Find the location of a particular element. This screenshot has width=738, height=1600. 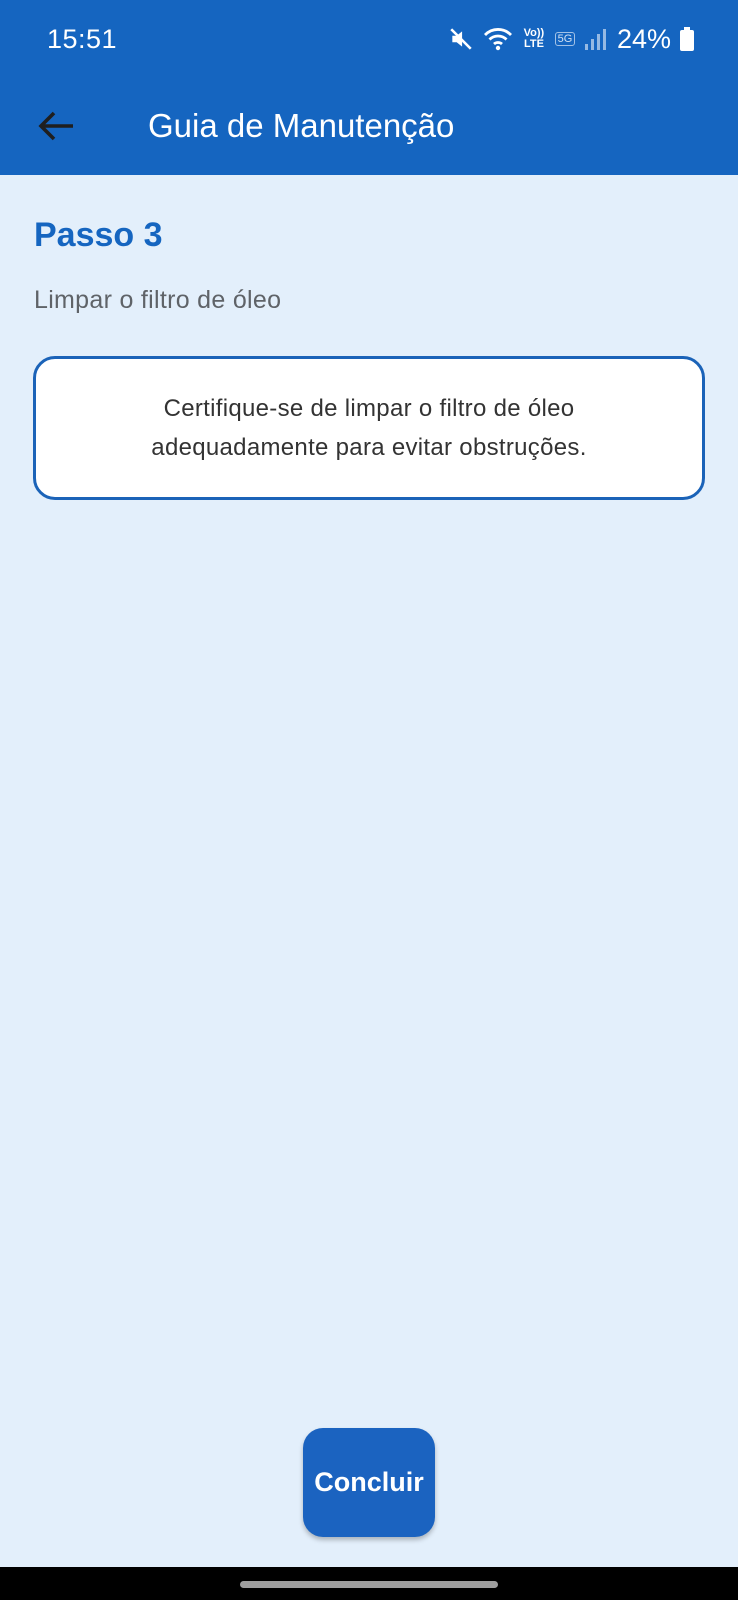

status-icons: Vo)) LTE 5G 24% is located at coordinates (571, 39).